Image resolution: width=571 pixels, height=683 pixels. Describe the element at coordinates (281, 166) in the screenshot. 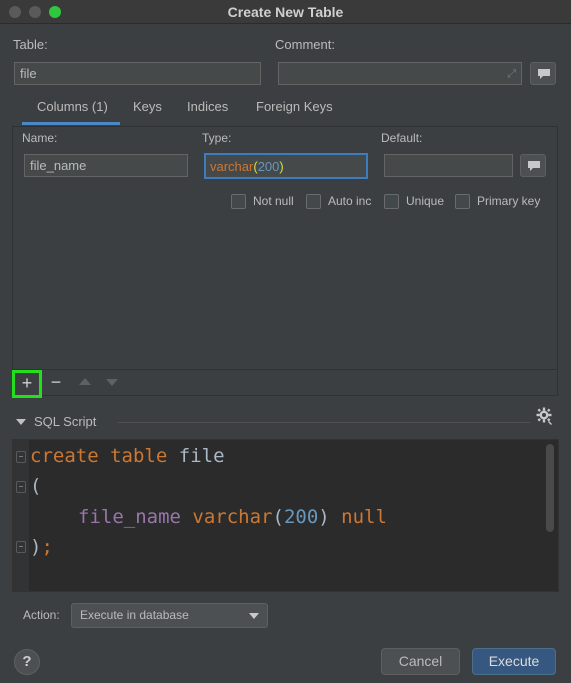

I see `type-paren-close: )` at that location.